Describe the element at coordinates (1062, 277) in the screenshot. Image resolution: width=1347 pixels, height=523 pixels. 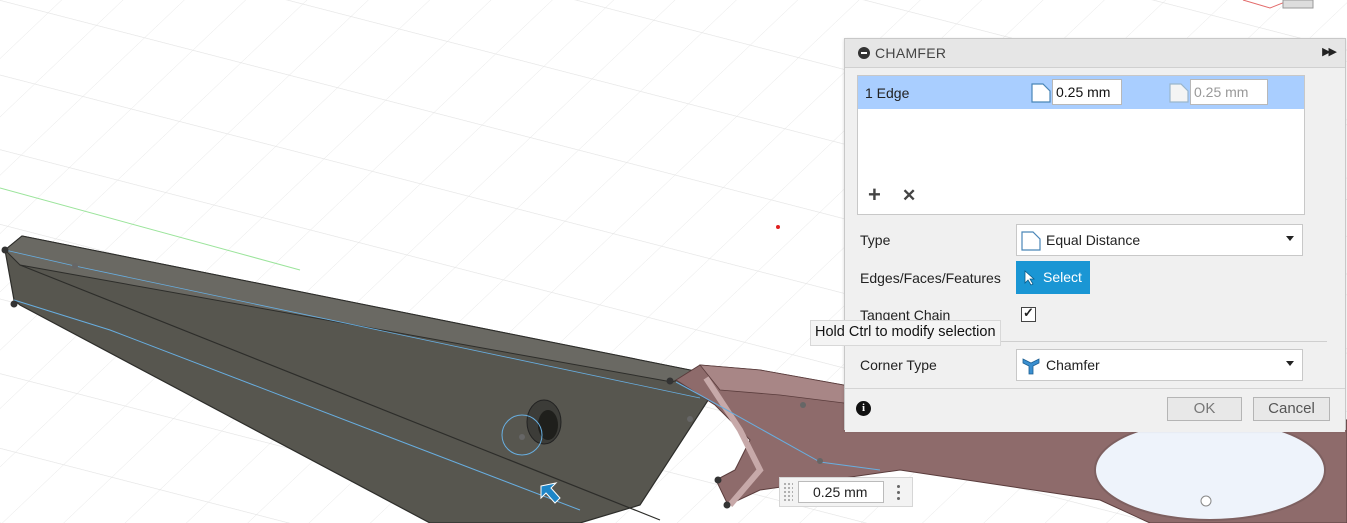
I see `select-button-label: Select` at that location.